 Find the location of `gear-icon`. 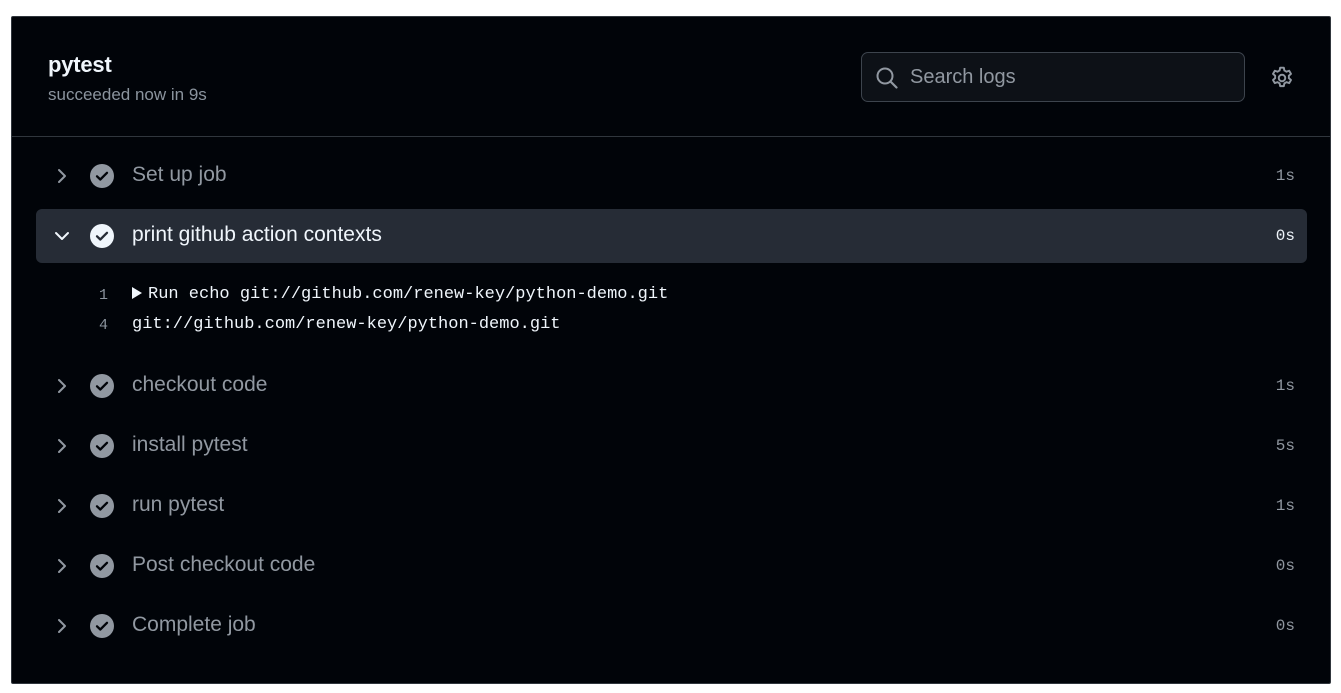

gear-icon is located at coordinates (1282, 77).